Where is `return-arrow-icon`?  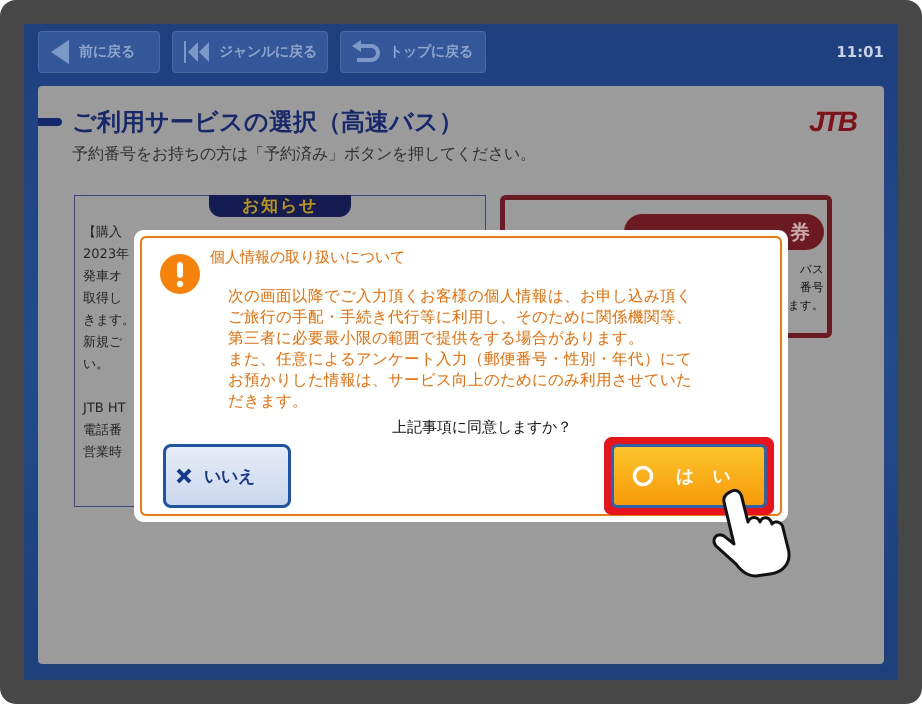
return-arrow-icon is located at coordinates (366, 52).